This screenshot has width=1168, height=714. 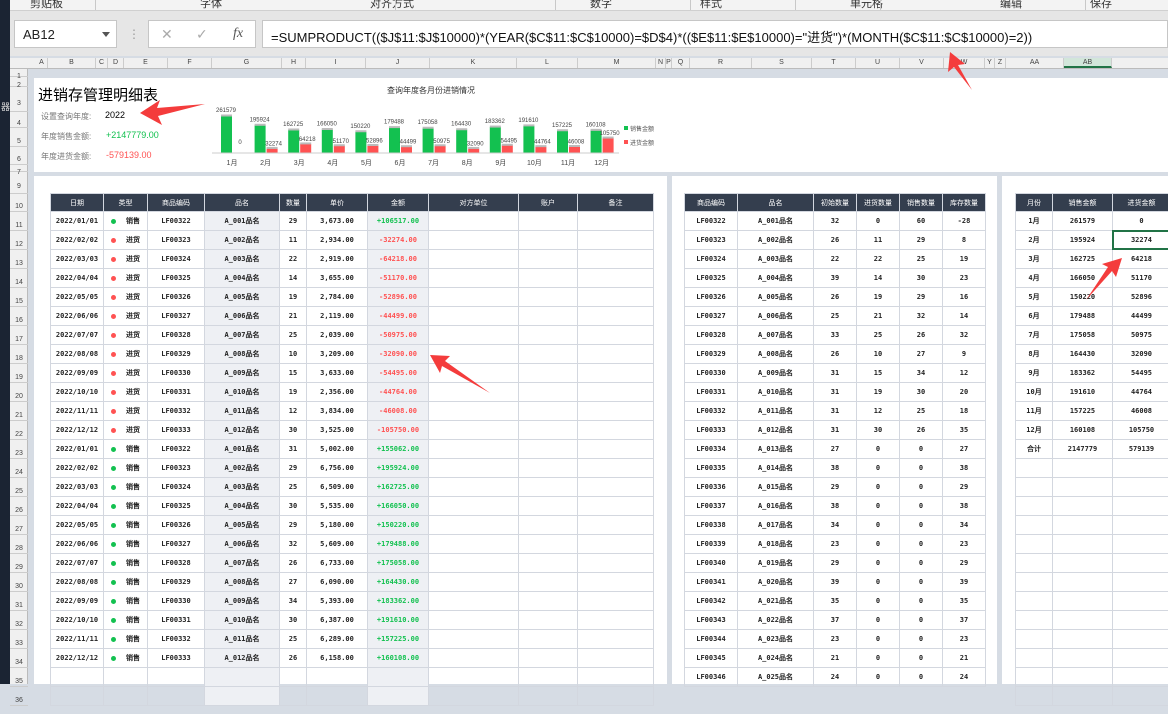 I want to click on table-cell: A_009品名, so click(x=242, y=601).